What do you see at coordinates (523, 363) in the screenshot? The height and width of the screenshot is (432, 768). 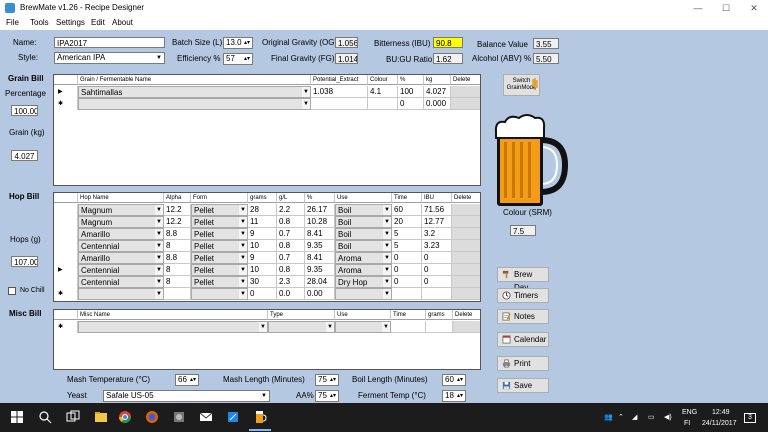 I see `print-button: Print` at bounding box center [523, 363].